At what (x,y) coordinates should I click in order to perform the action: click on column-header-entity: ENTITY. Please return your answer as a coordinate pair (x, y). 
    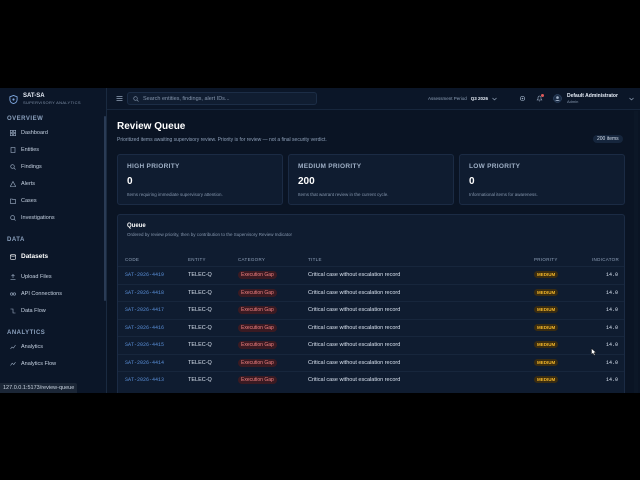
    Looking at the image, I should click on (197, 259).